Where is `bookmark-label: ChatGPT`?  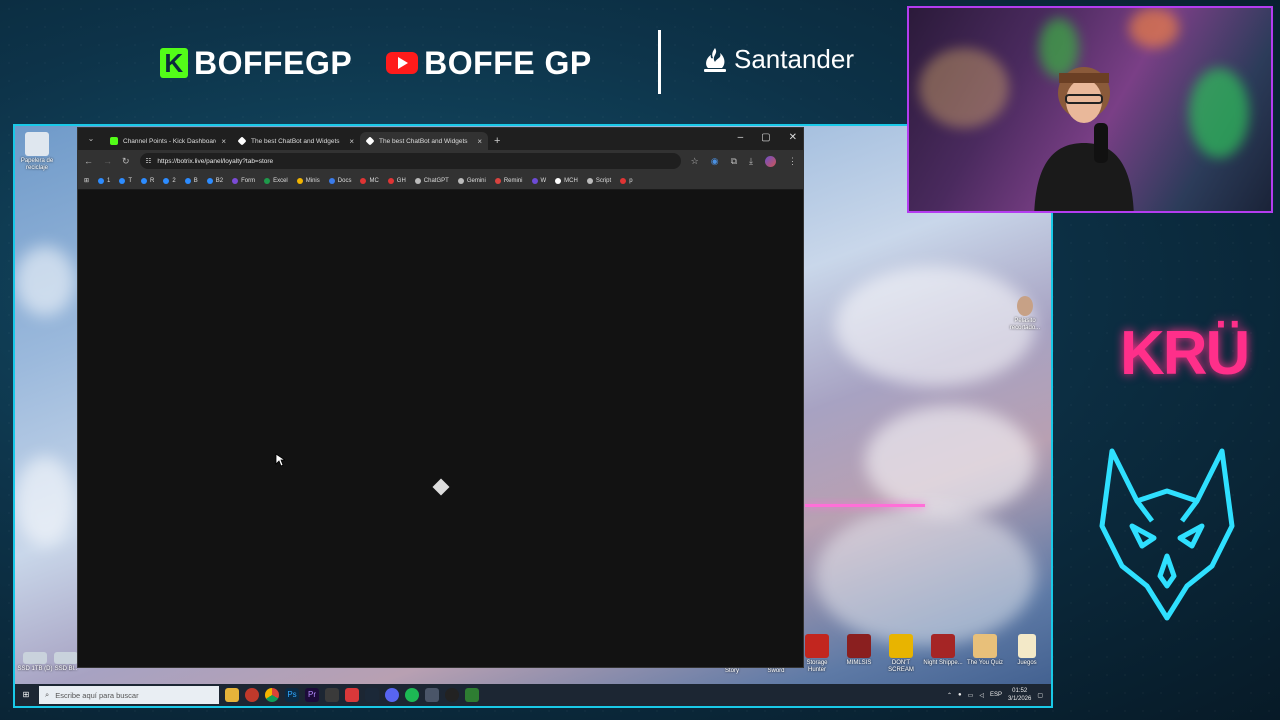 bookmark-label: ChatGPT is located at coordinates (436, 180).